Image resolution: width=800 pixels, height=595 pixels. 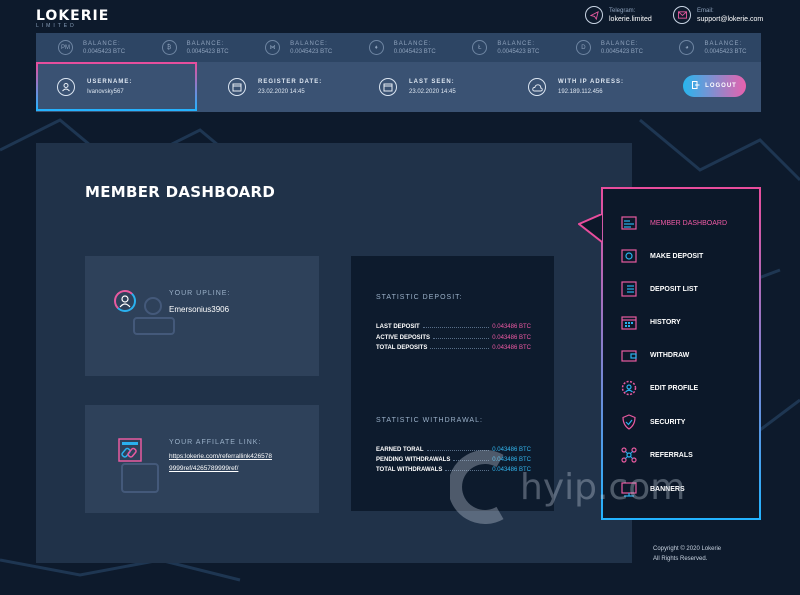 I want to click on email-contact: Email: support@lokerie.com, so click(x=718, y=15).